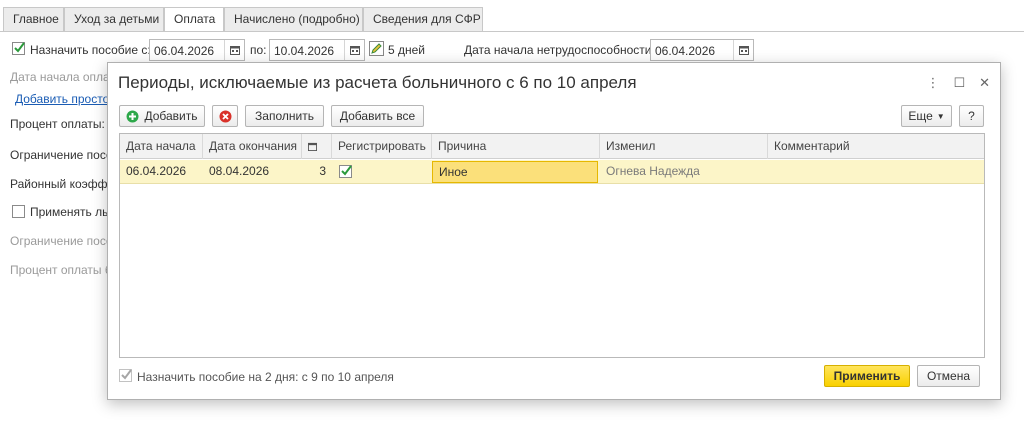 This screenshot has width=1024, height=444. I want to click on apply-benefits-label: Применять лы, so click(70, 212).